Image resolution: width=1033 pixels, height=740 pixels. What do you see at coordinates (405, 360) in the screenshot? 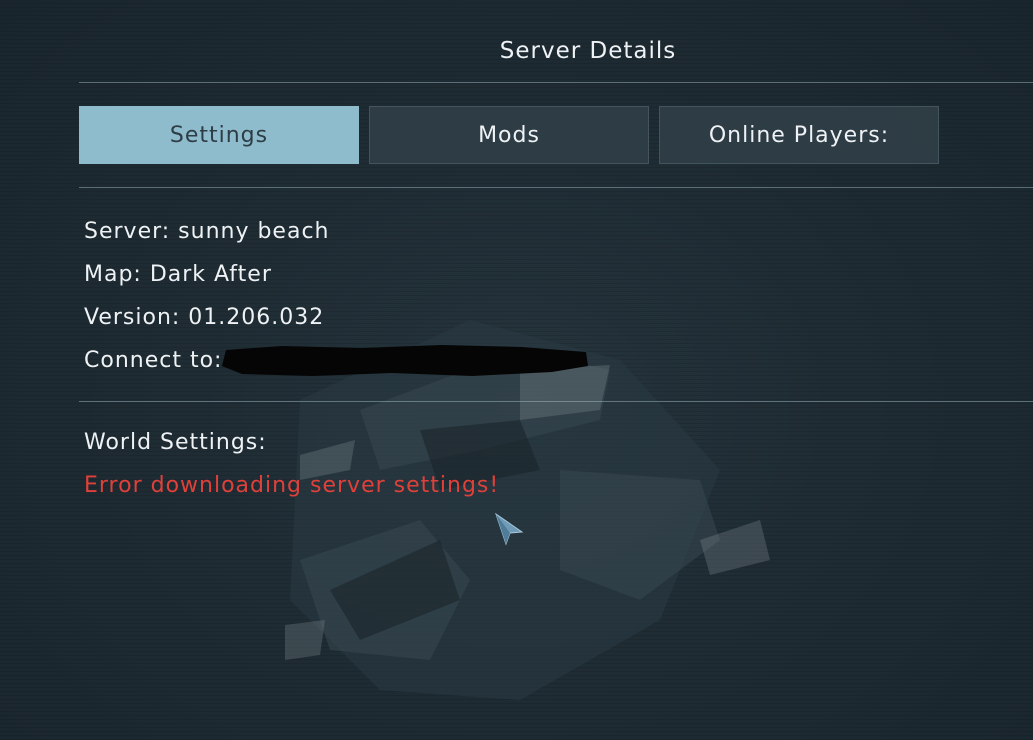
I see `redacted-address` at bounding box center [405, 360].